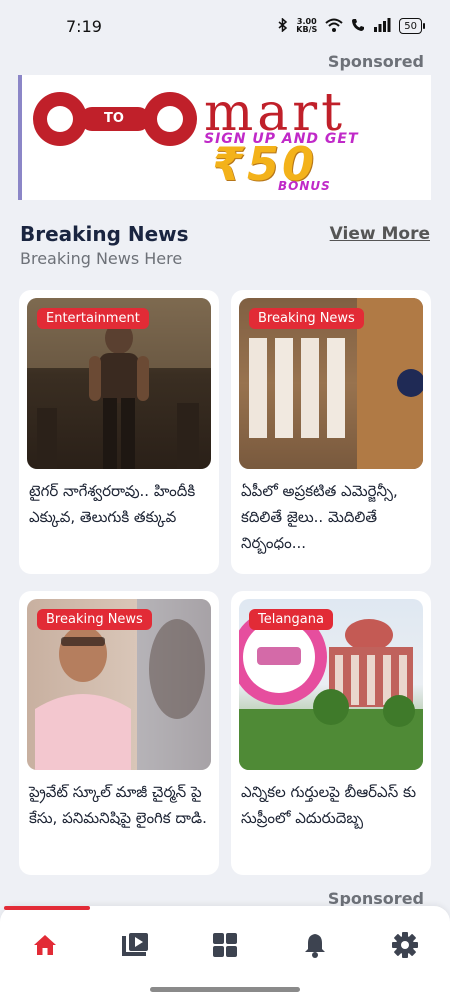  I want to click on net-speed: 3.00 KB/S, so click(307, 25).